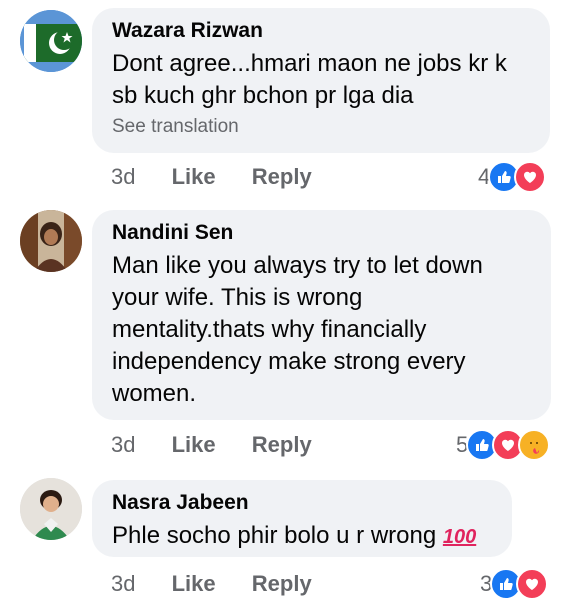 The height and width of the screenshot is (600, 570). I want to click on comment-text-line: Man like you always try to let down, so click(297, 265).